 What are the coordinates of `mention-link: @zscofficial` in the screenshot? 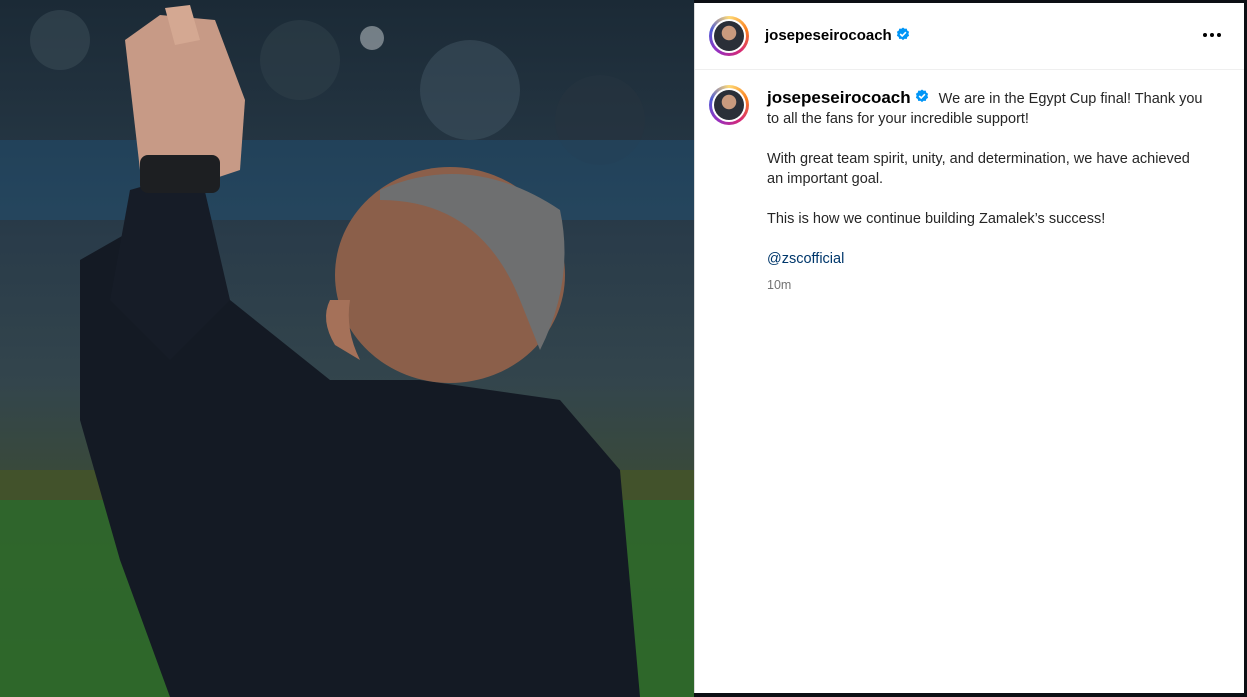 It's located at (805, 259).